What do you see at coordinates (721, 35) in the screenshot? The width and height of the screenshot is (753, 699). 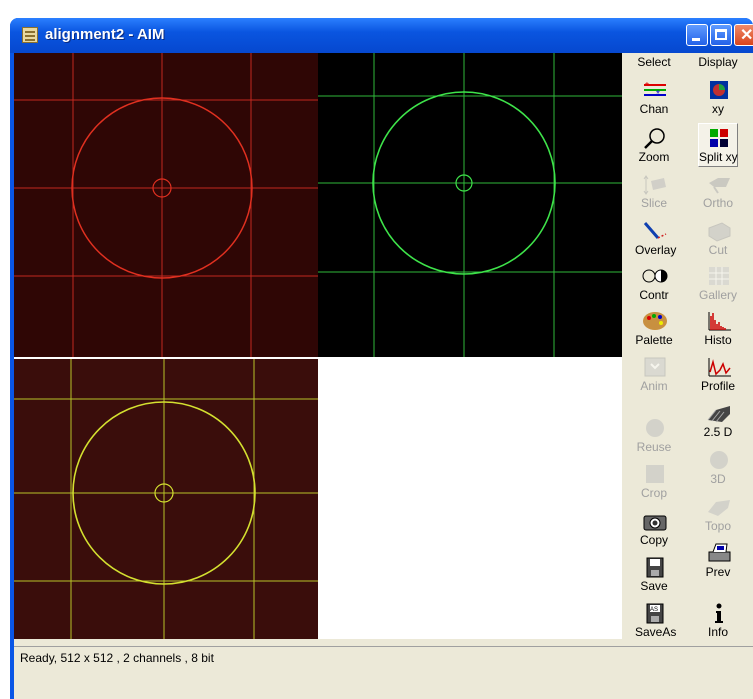 I see `maximize-button` at bounding box center [721, 35].